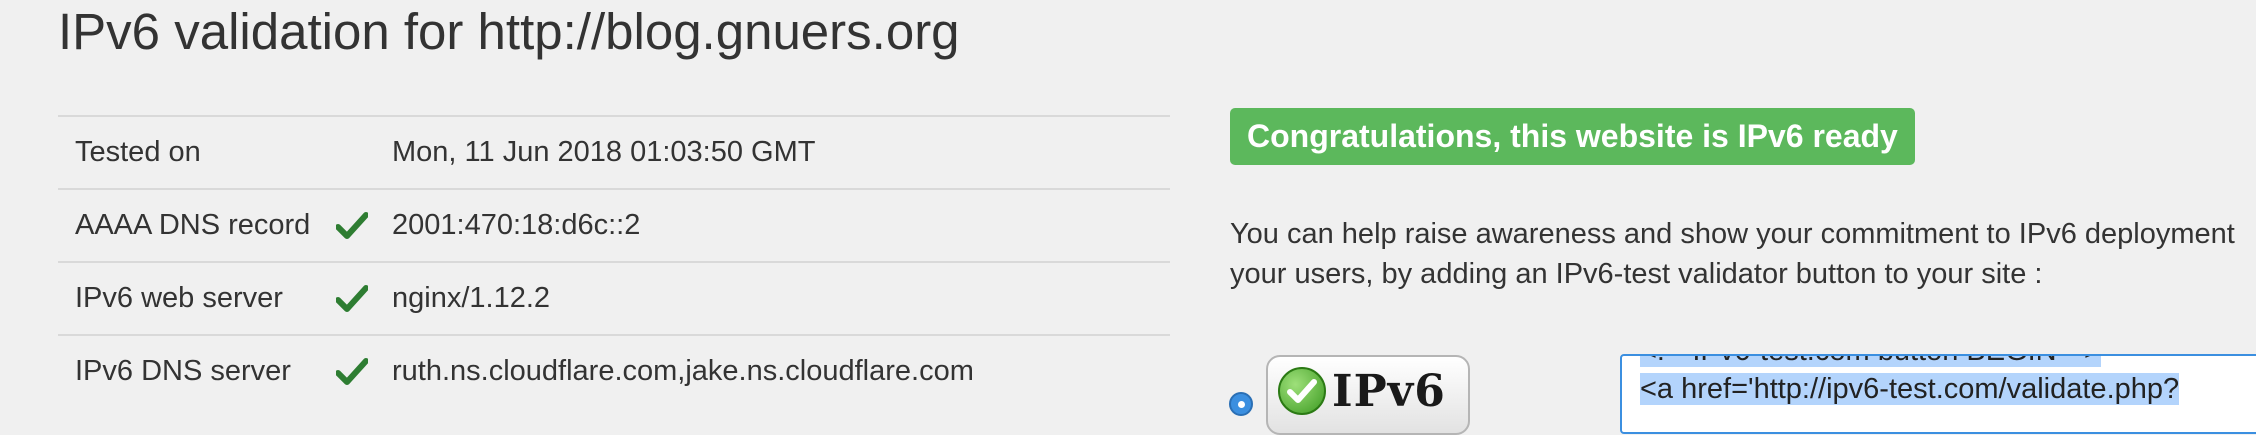 The width and height of the screenshot is (2256, 435). What do you see at coordinates (1870, 361) in the screenshot?
I see `code-line-1-text: <!-- IPv6-test.com button BEGIN -->` at bounding box center [1870, 361].